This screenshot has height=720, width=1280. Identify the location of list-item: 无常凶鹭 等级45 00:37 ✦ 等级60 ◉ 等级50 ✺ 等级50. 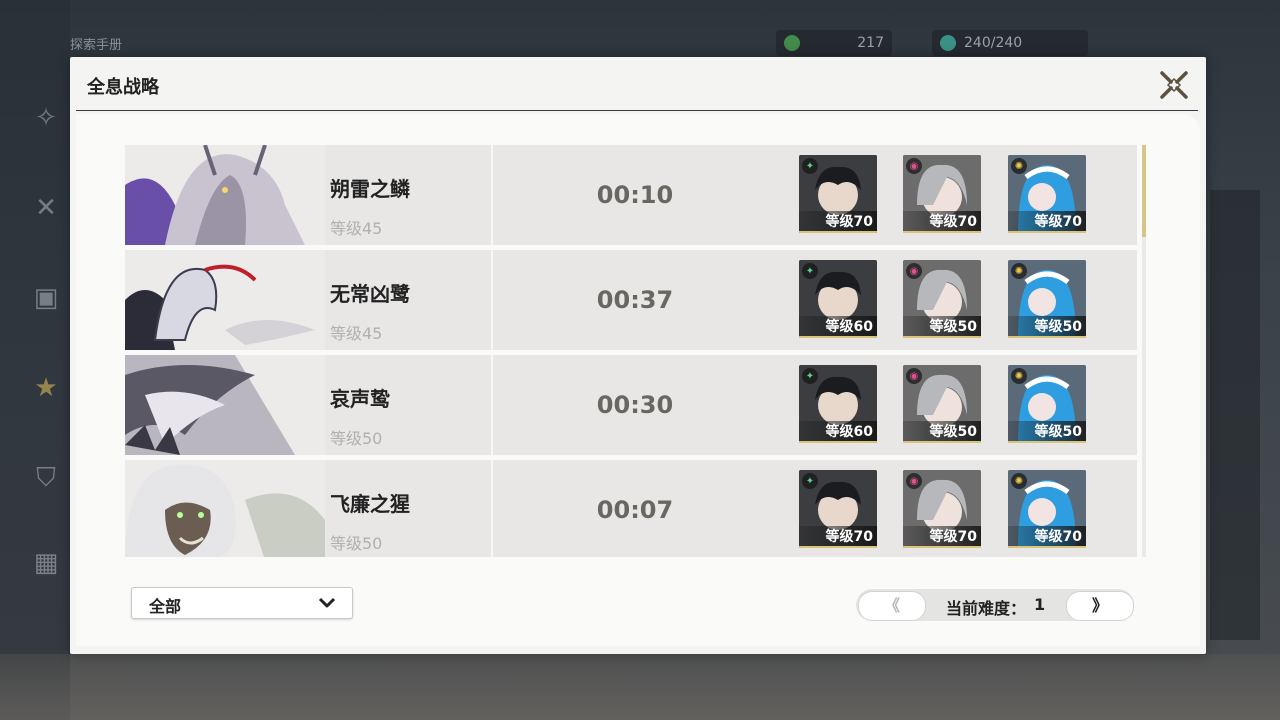
(631, 300).